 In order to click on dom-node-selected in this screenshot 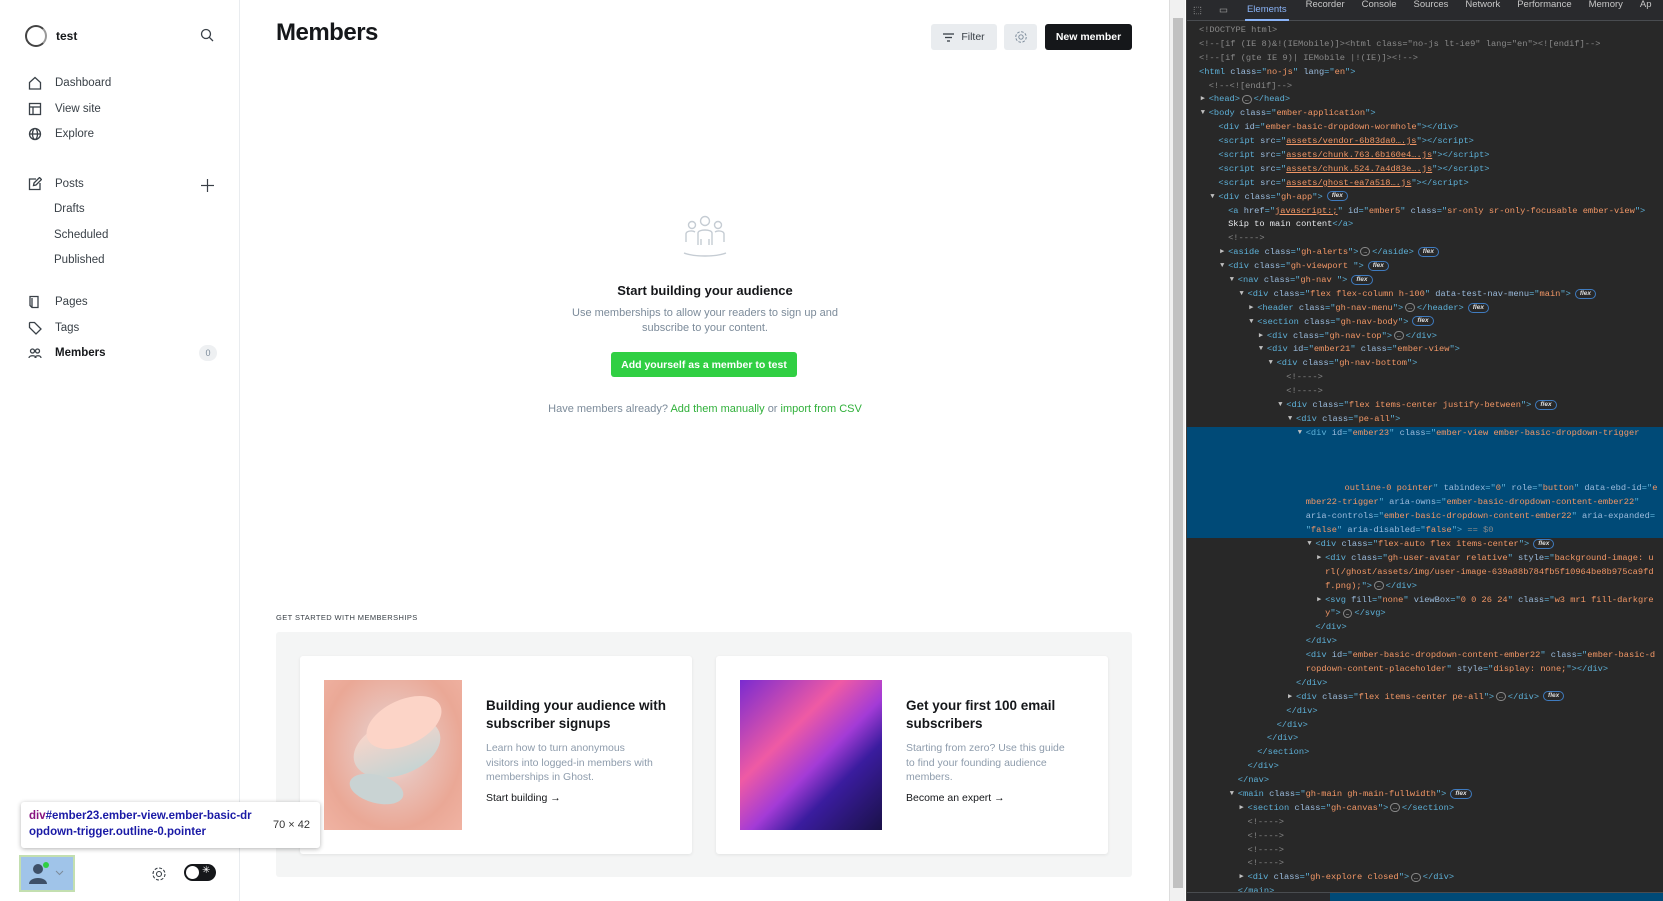, I will do `click(1425, 475)`.